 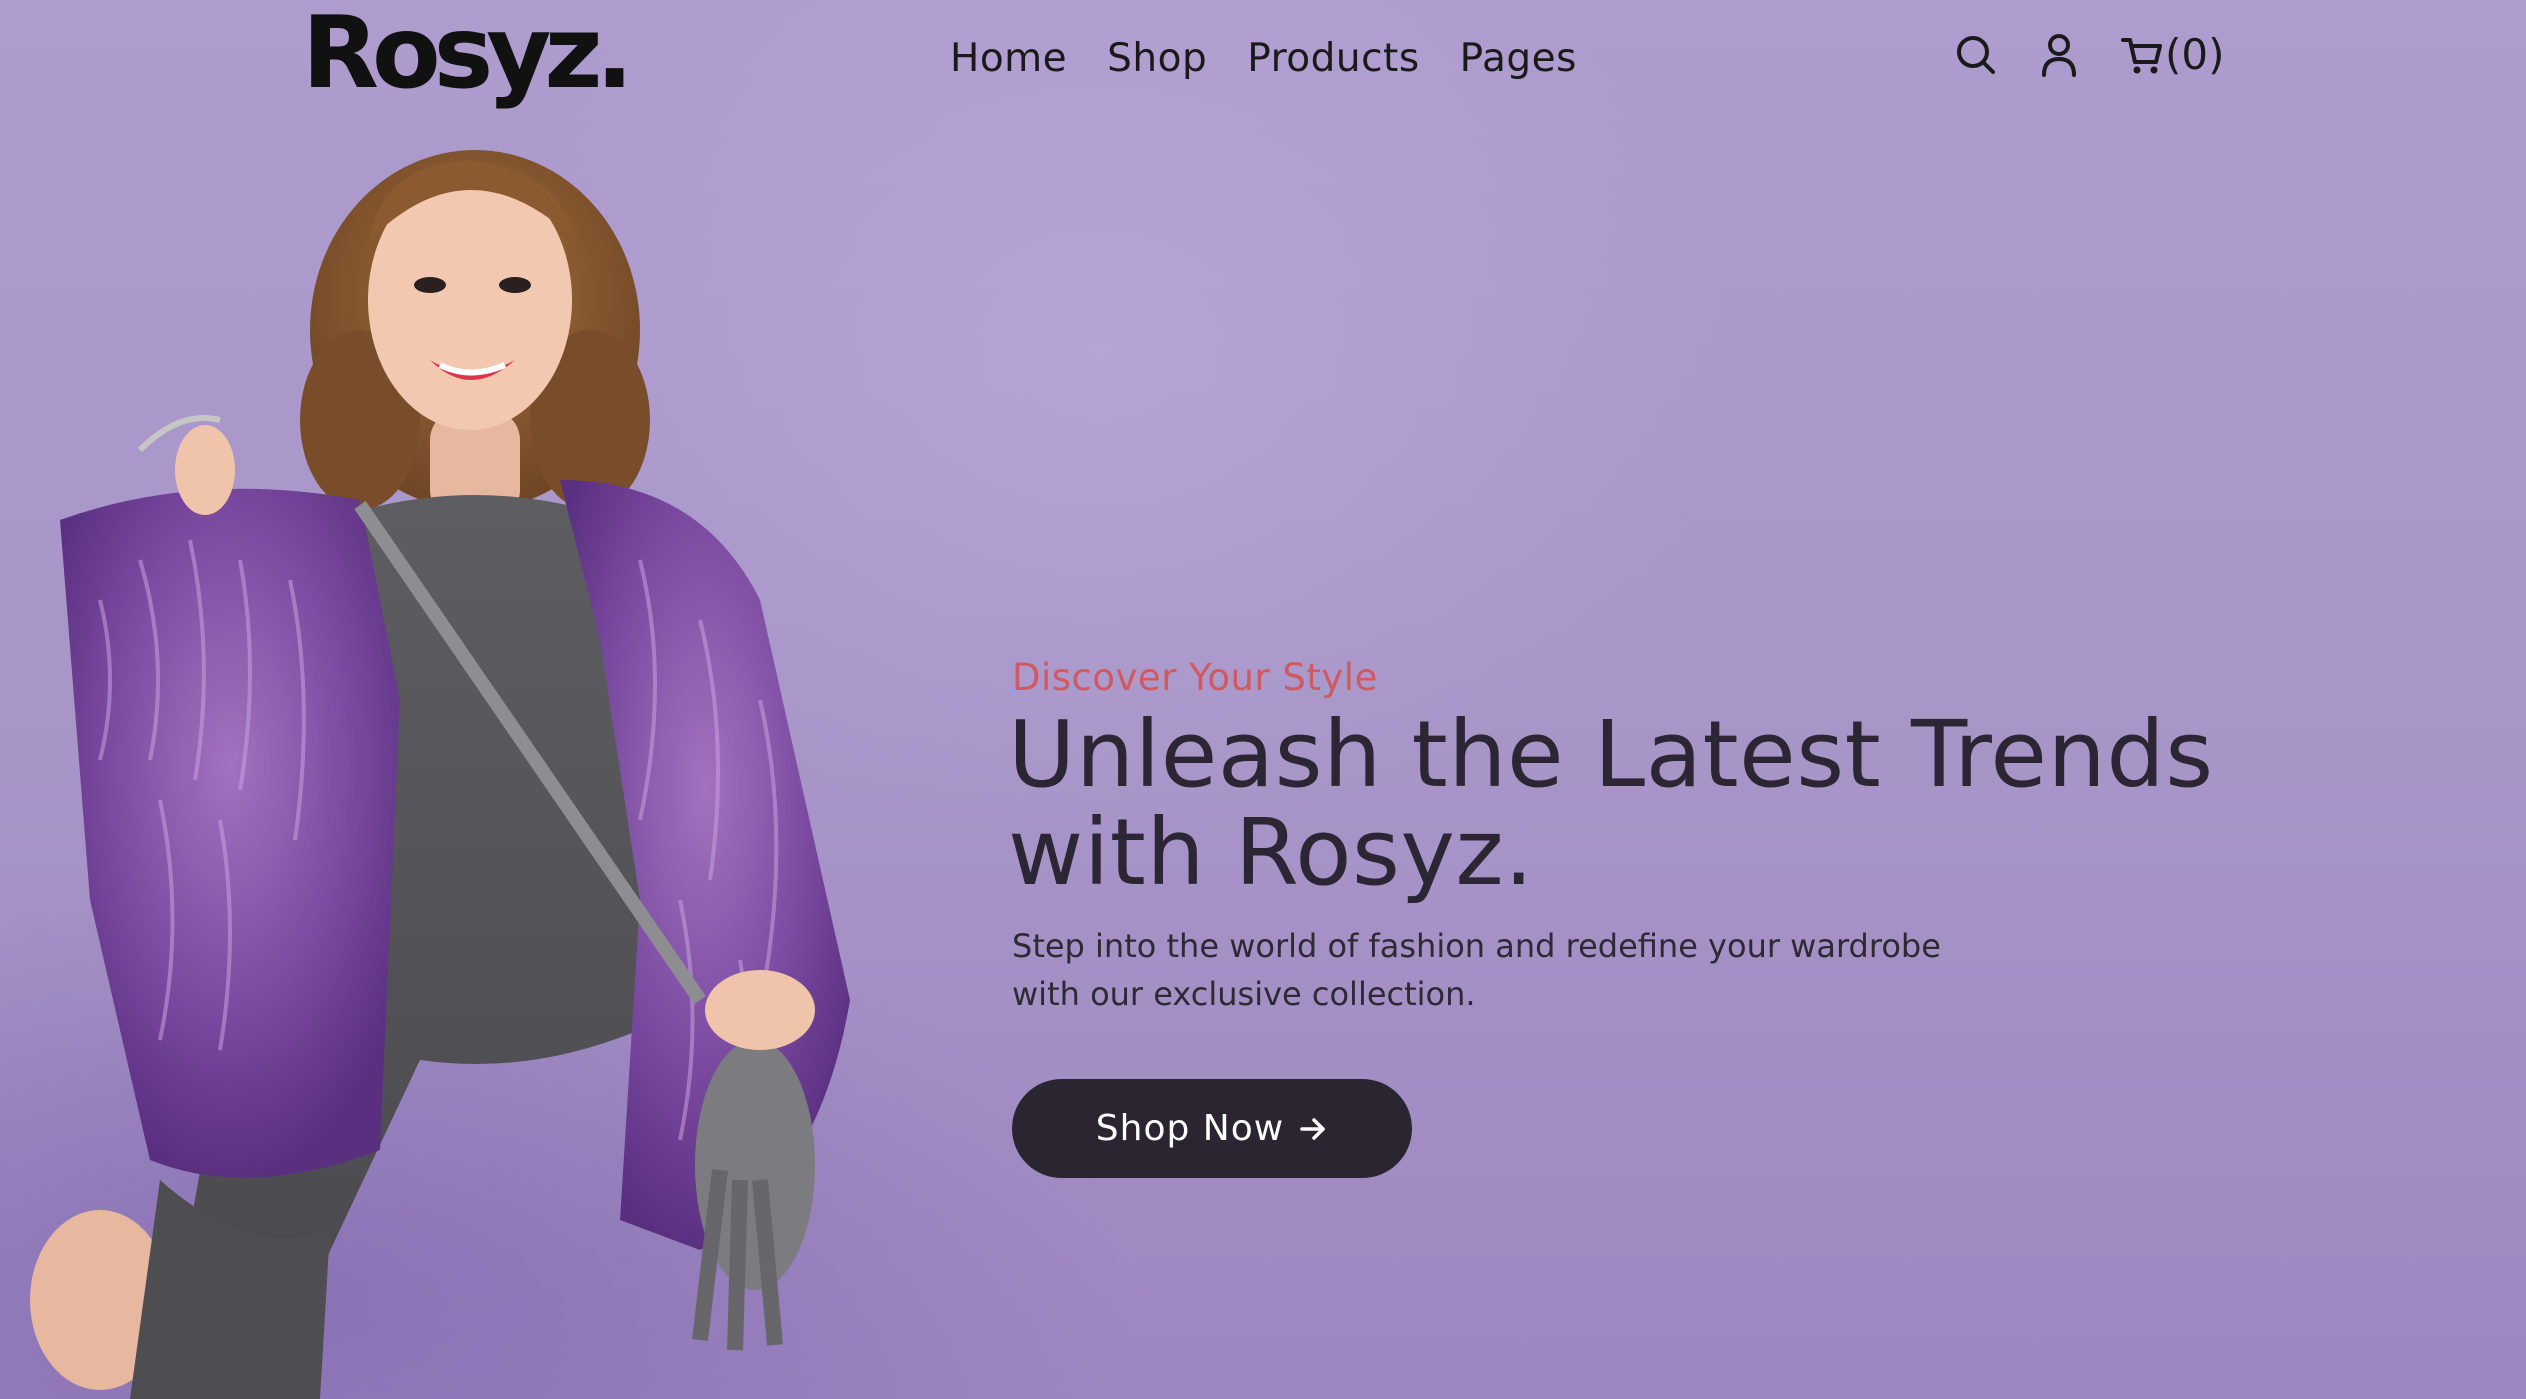 What do you see at coordinates (1271, 852) in the screenshot?
I see `hero-headline-line2: with Rosyz.` at bounding box center [1271, 852].